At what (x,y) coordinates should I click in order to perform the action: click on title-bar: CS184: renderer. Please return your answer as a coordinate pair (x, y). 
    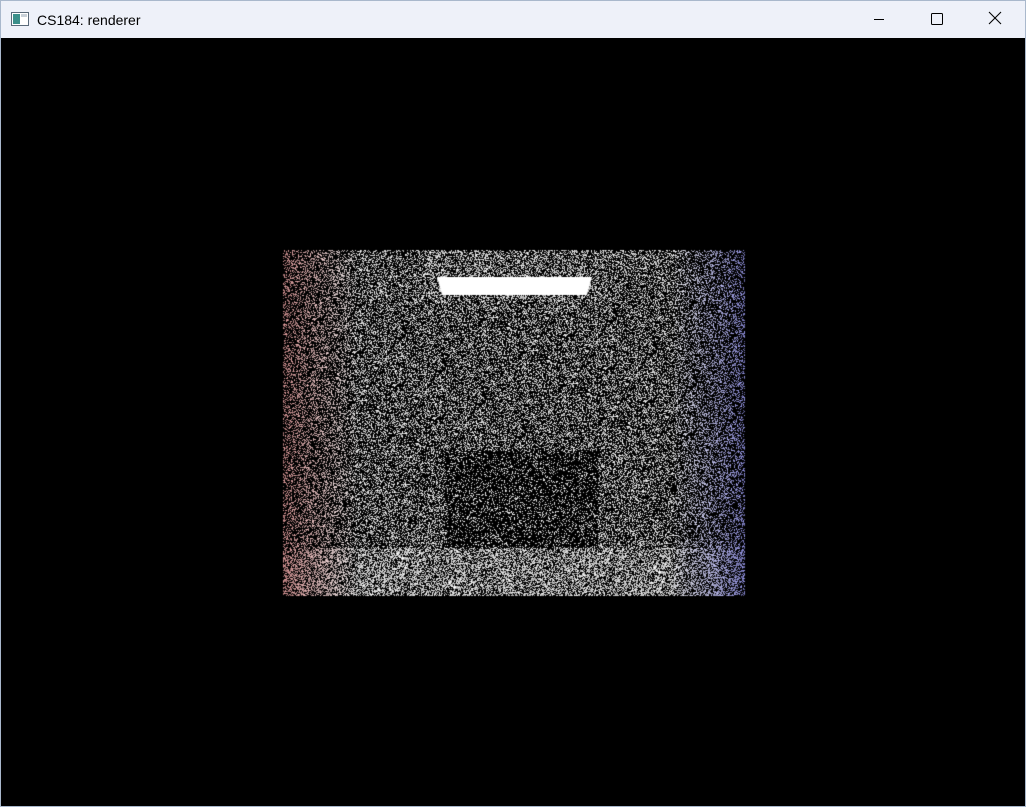
    Looking at the image, I should click on (513, 19).